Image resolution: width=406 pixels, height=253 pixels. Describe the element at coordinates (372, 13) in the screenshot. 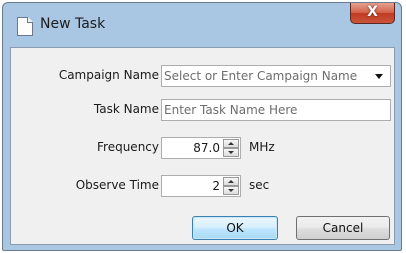

I see `close-button: X` at that location.